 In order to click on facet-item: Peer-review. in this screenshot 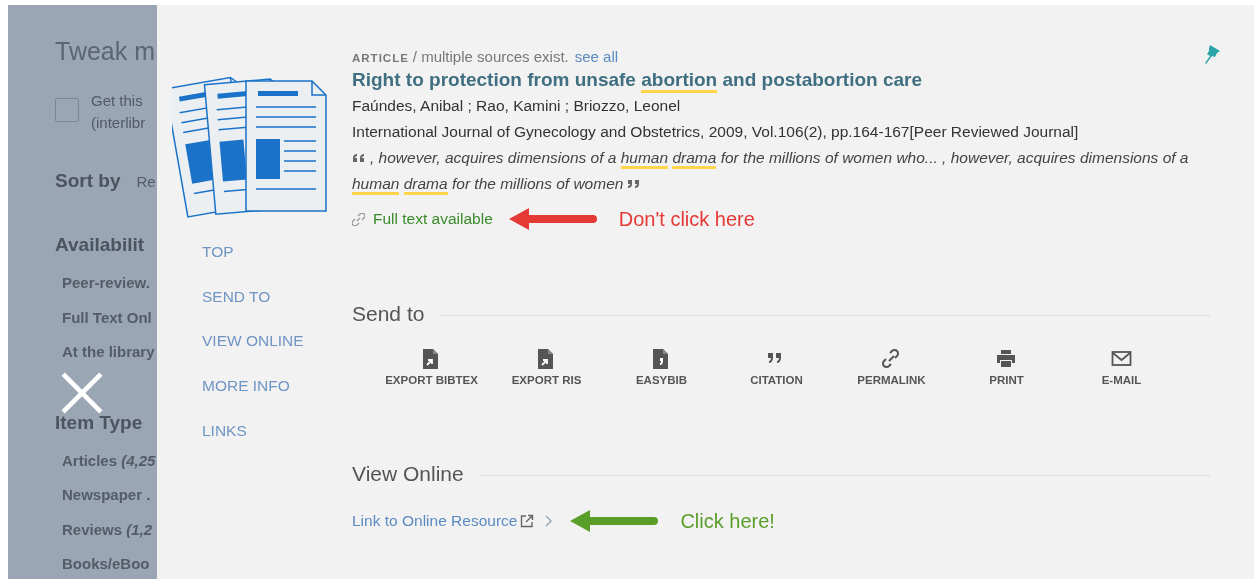, I will do `click(109, 283)`.